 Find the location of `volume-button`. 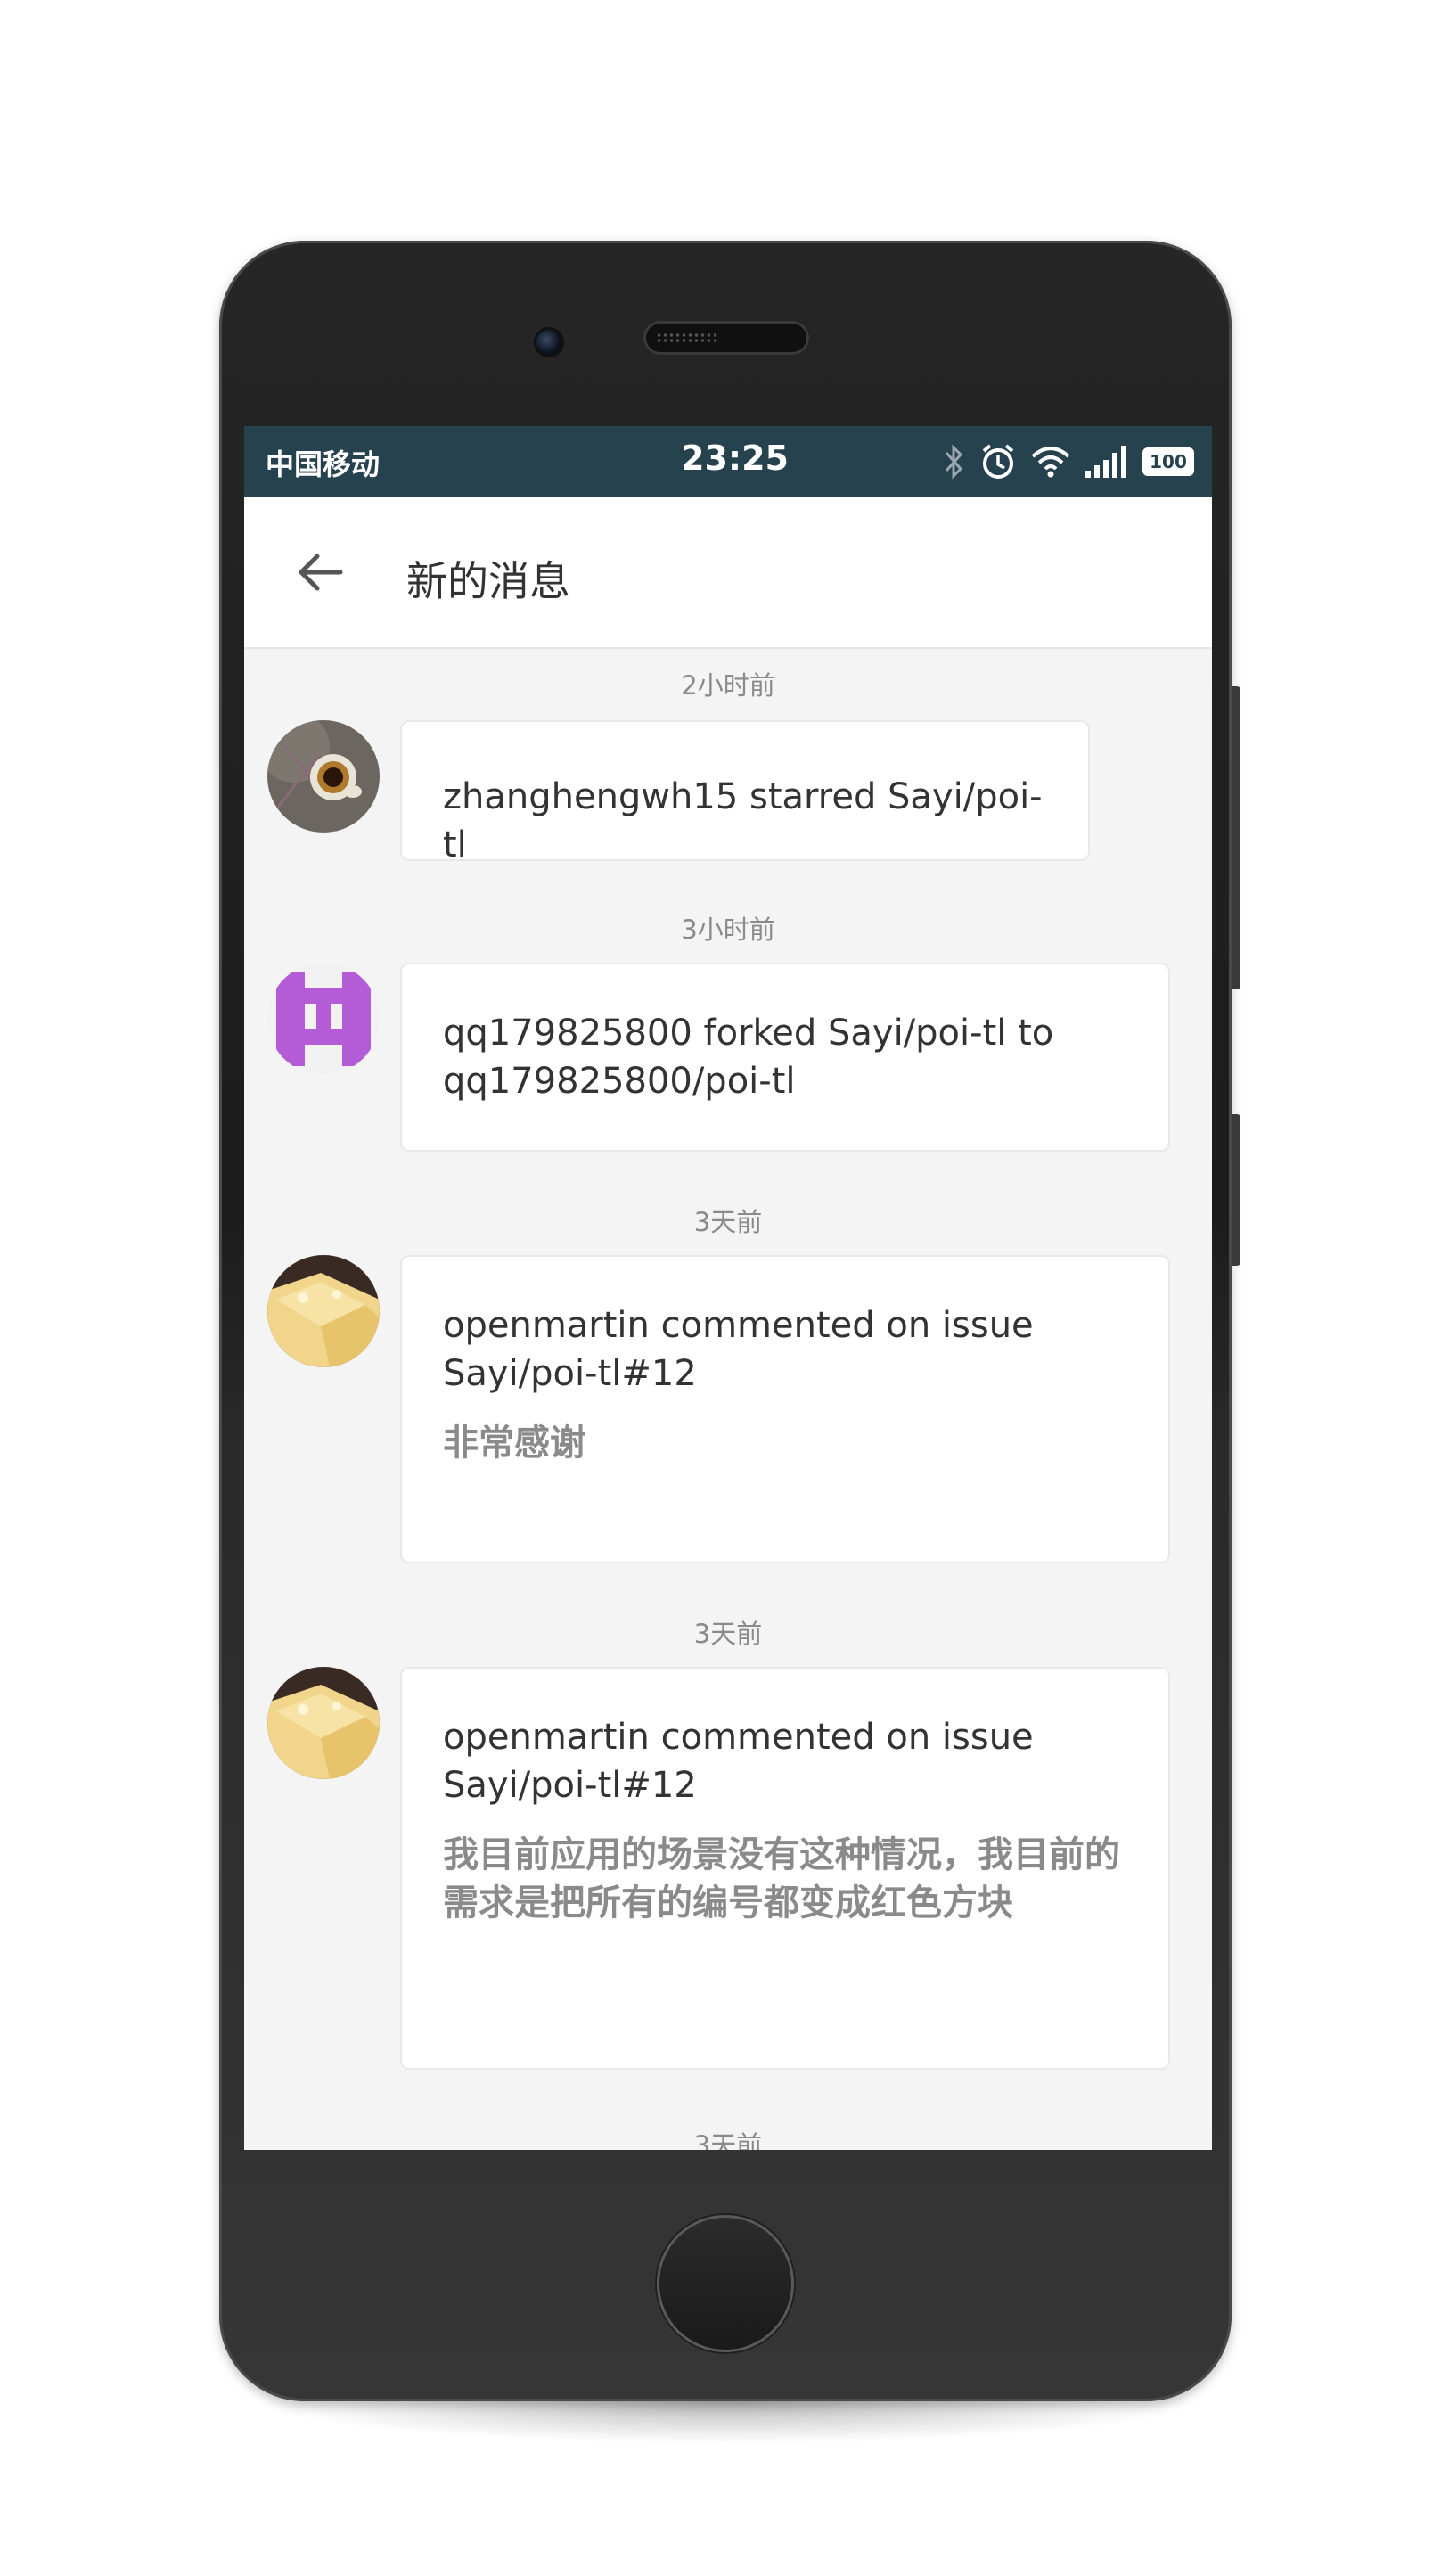

volume-button is located at coordinates (1236, 837).